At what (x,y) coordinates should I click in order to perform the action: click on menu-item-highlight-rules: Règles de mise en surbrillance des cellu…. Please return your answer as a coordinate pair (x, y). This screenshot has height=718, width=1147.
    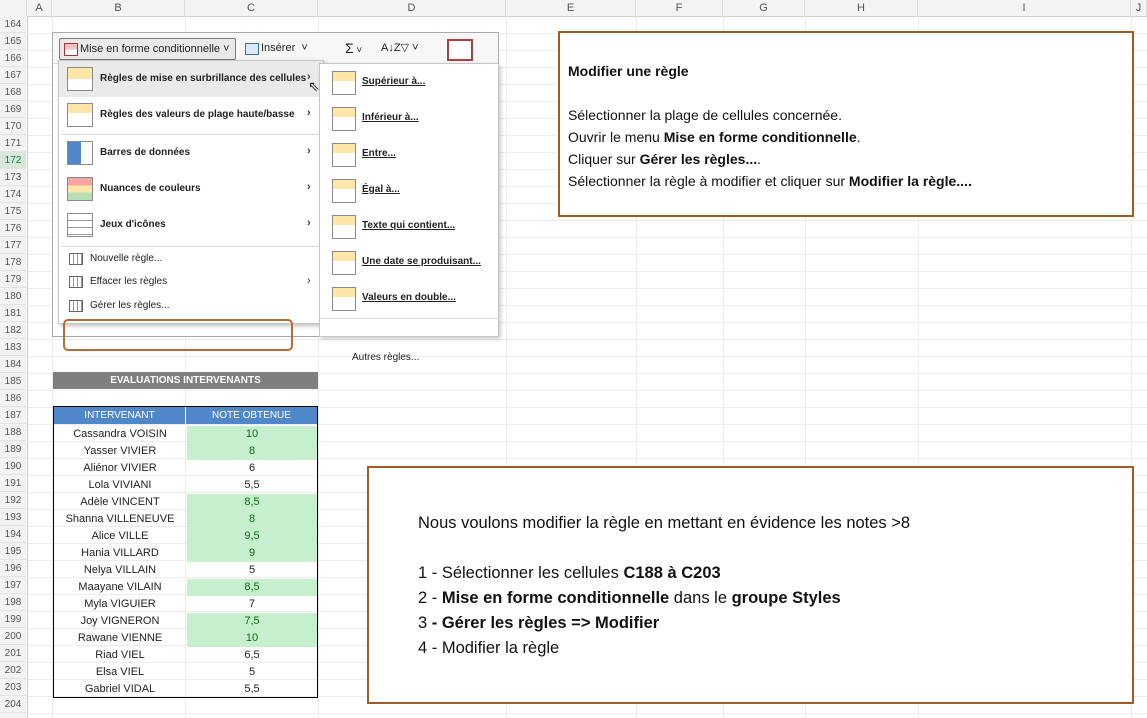
    Looking at the image, I should click on (191, 79).